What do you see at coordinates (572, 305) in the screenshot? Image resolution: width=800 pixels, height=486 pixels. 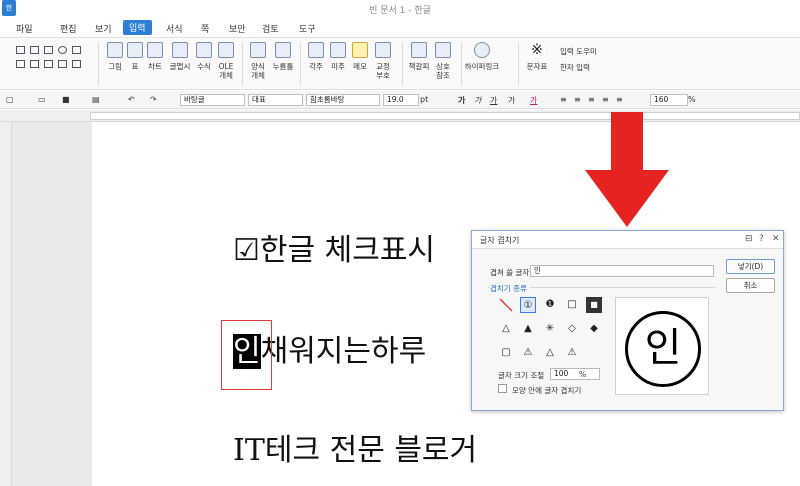 I see `square-option: □` at bounding box center [572, 305].